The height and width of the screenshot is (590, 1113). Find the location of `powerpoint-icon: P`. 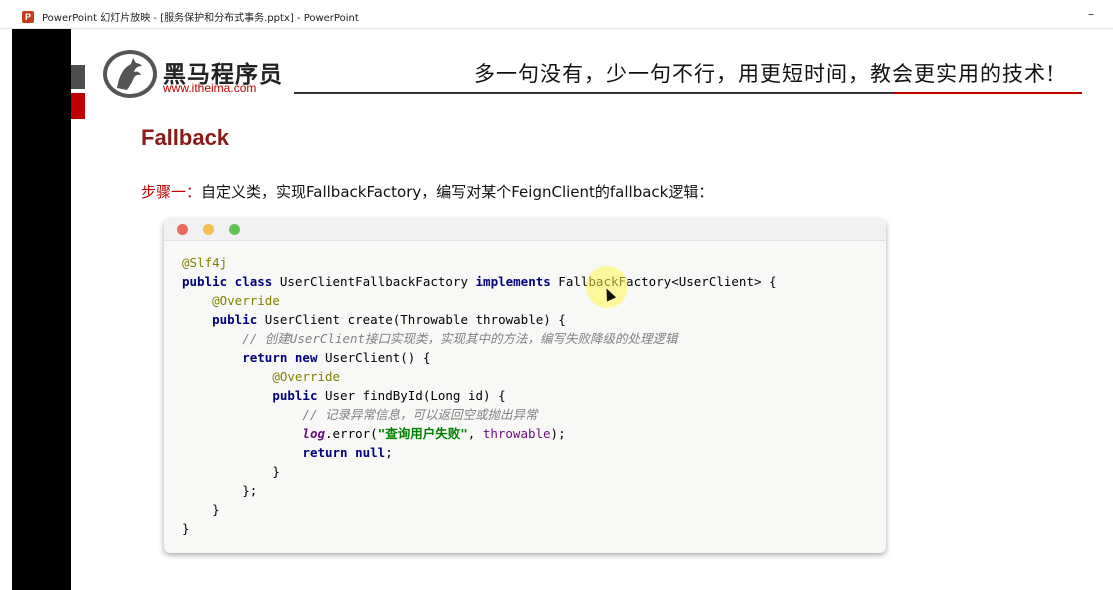

powerpoint-icon: P is located at coordinates (28, 17).